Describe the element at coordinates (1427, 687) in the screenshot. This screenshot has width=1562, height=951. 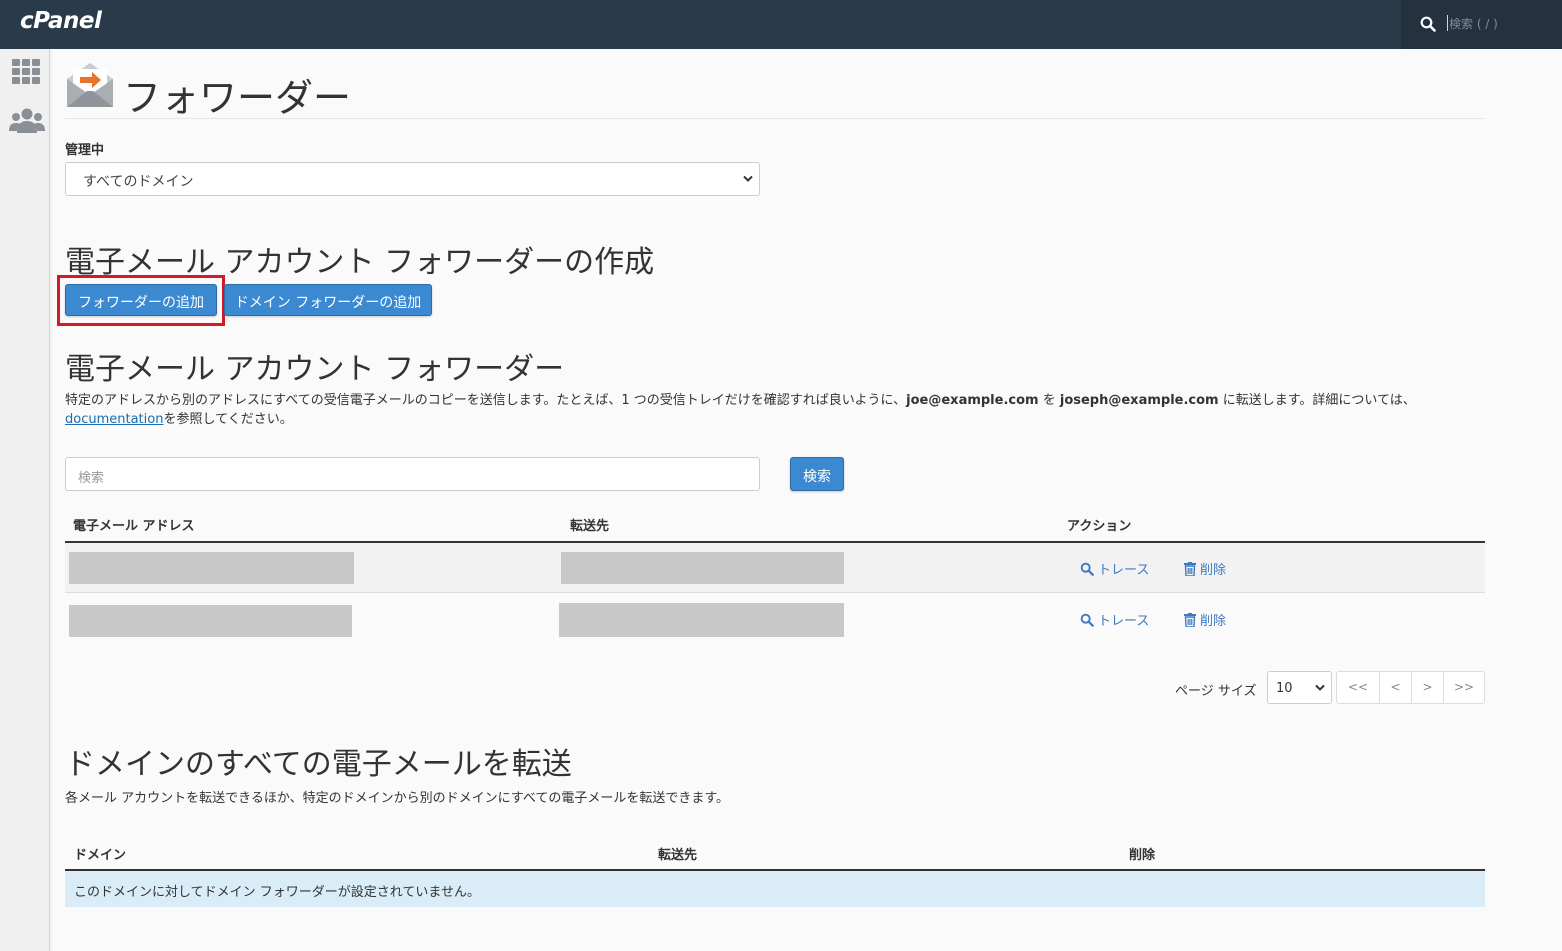
I see `next-page-button: >` at that location.